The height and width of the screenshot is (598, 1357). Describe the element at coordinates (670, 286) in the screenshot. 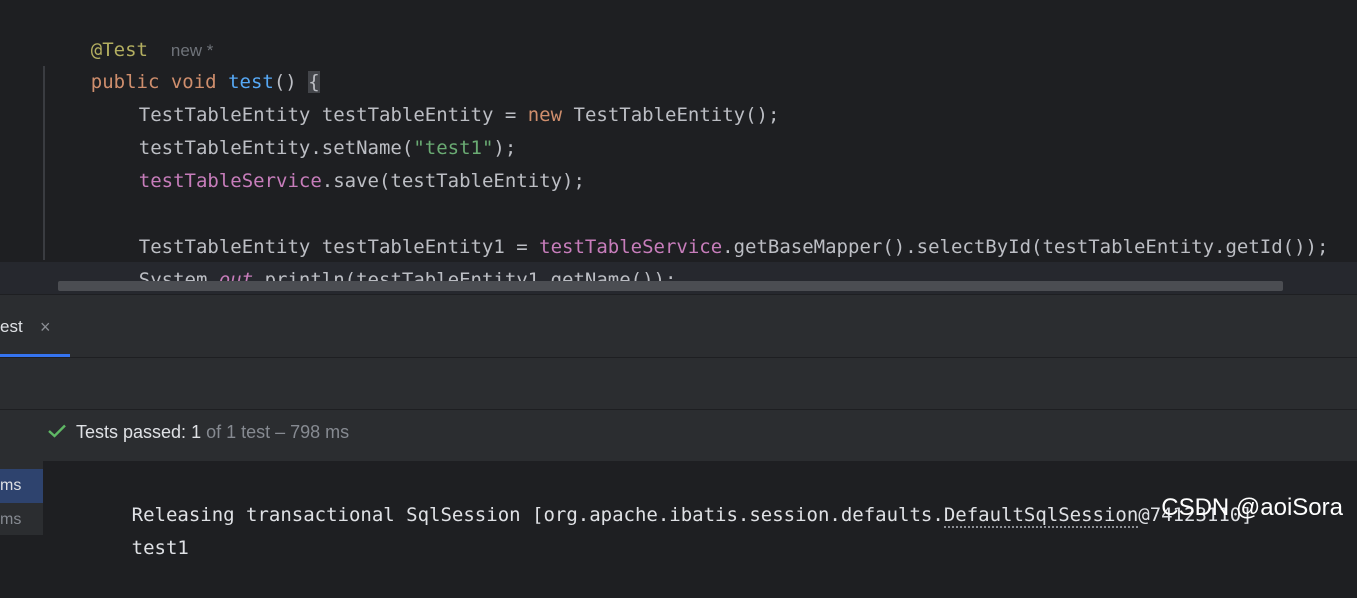

I see `horizontal-scrollbar` at that location.